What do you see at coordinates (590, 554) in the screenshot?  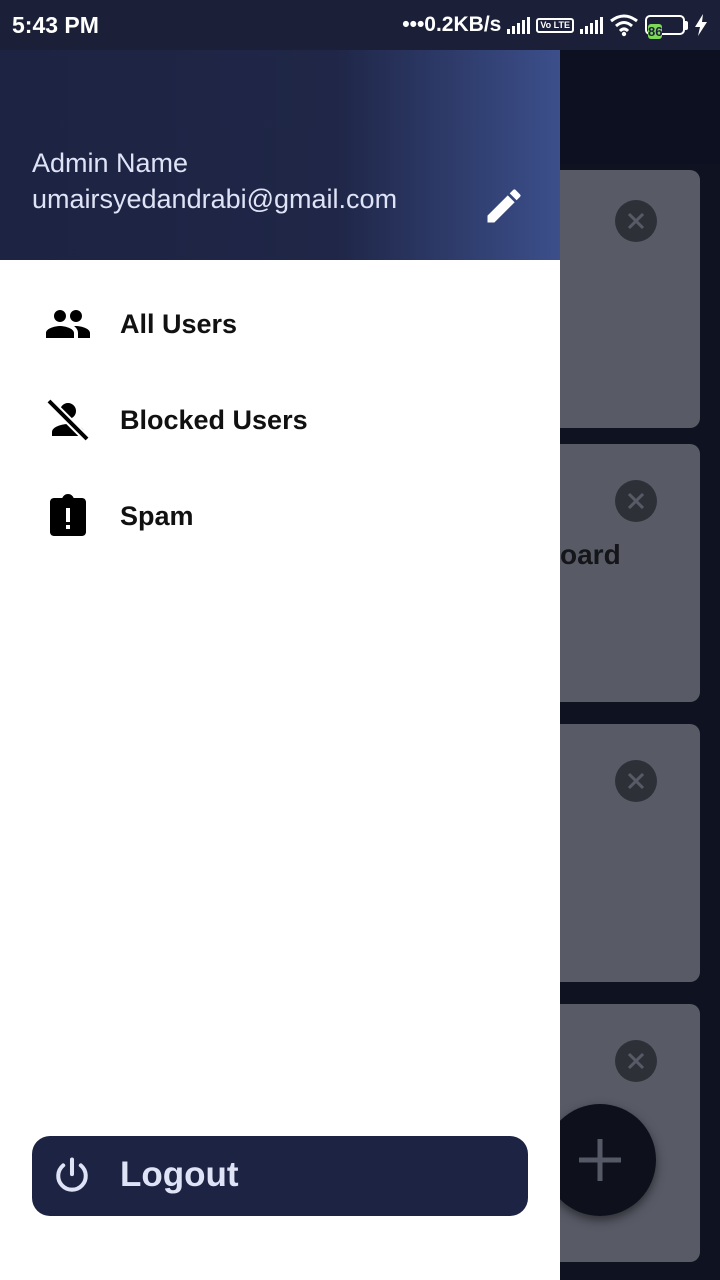 I see `background-card-text: oard` at bounding box center [590, 554].